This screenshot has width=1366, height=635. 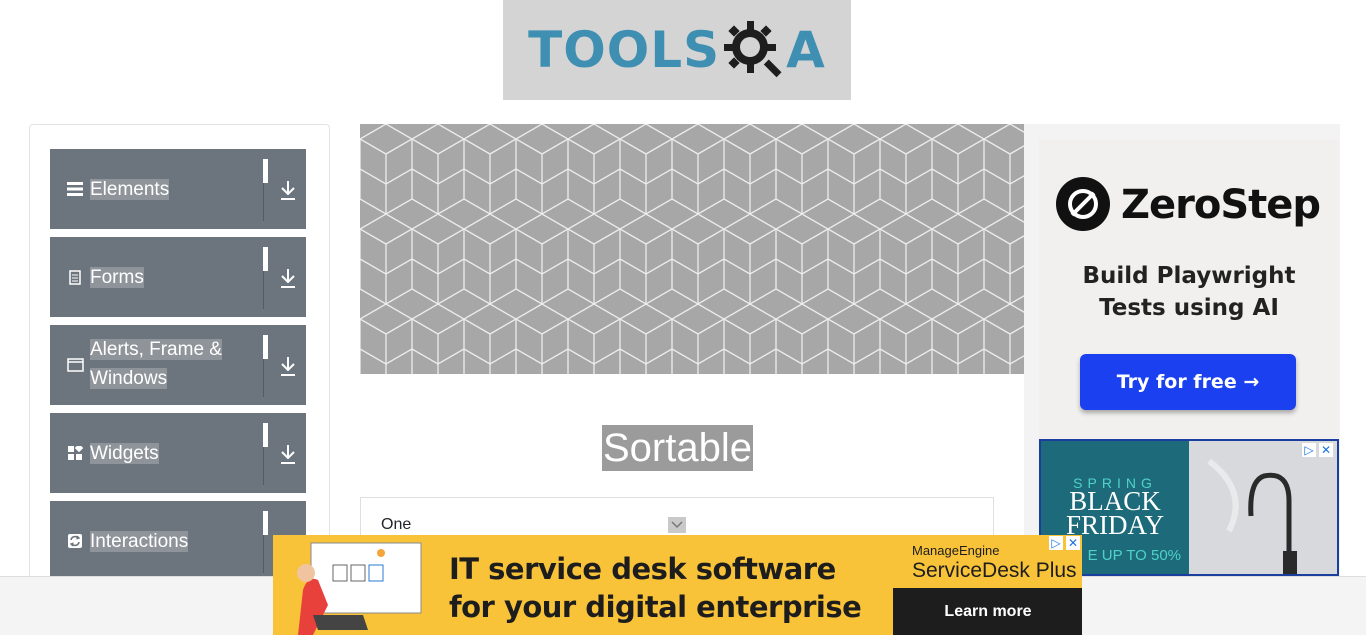 What do you see at coordinates (139, 541) in the screenshot?
I see `sidebar-group-label: Interactions` at bounding box center [139, 541].